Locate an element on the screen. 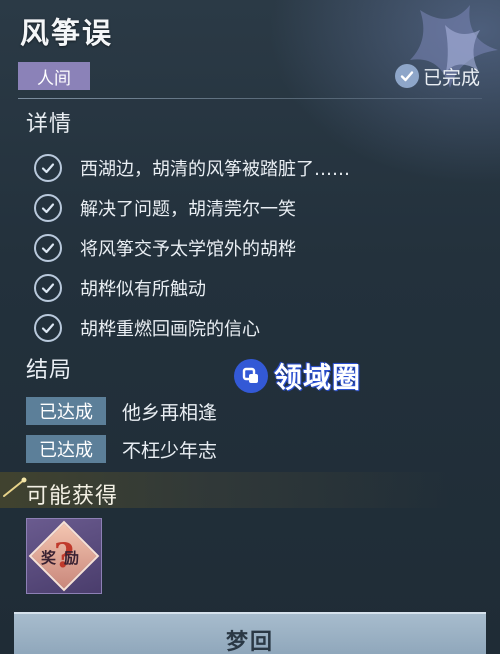 This screenshot has width=500, height=654. realm-tag: 人间 is located at coordinates (54, 76).